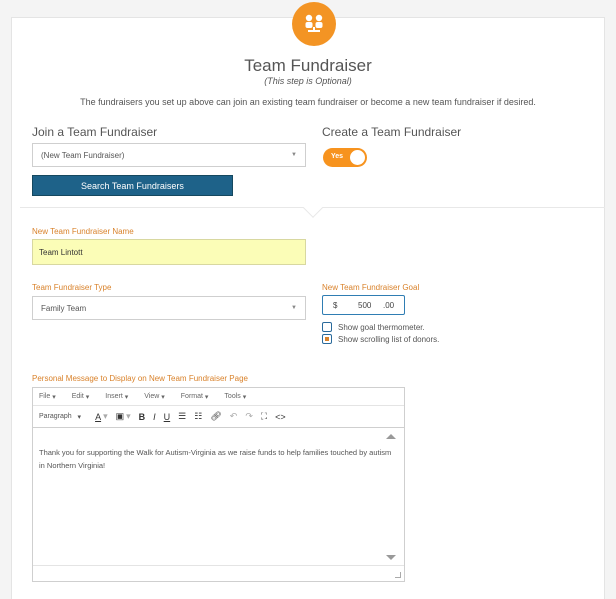 This screenshot has height=599, width=616. What do you see at coordinates (47, 397) in the screenshot?
I see `menu-file: File ▾` at bounding box center [47, 397].